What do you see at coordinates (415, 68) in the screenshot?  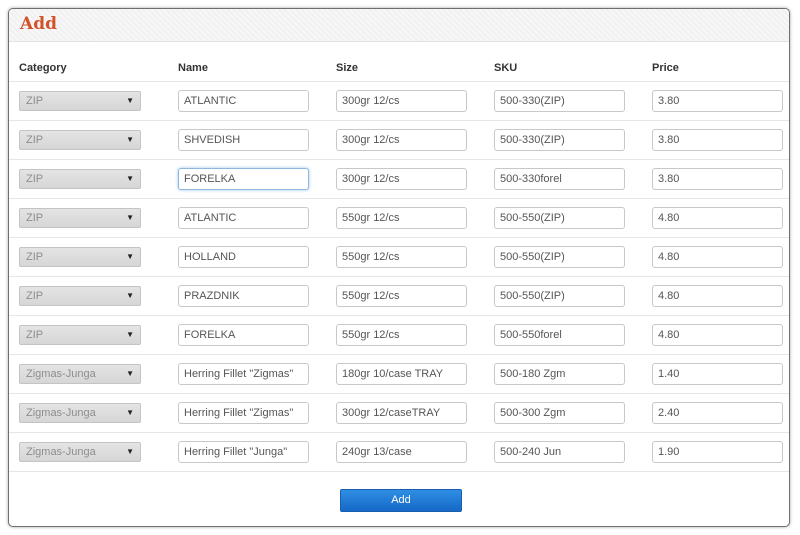 I see `column-header-size: Size` at bounding box center [415, 68].